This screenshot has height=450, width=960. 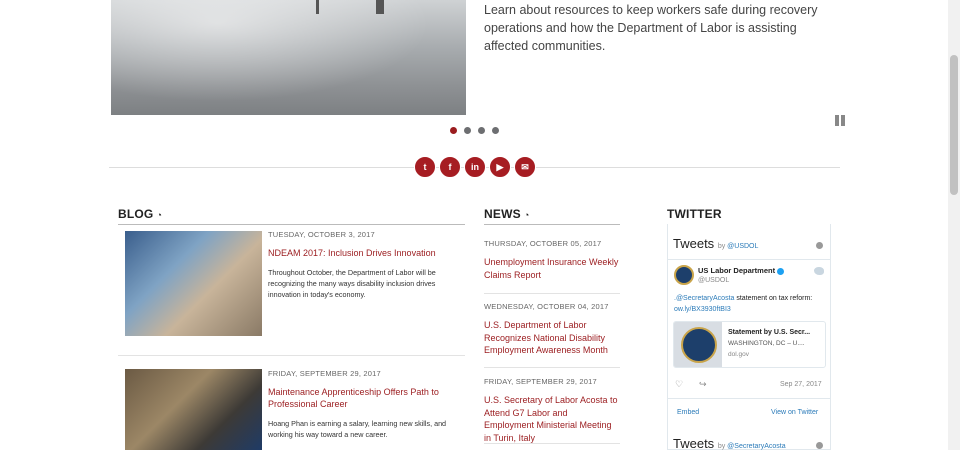 What do you see at coordinates (840, 120) in the screenshot?
I see `carousel-pause-button` at bounding box center [840, 120].